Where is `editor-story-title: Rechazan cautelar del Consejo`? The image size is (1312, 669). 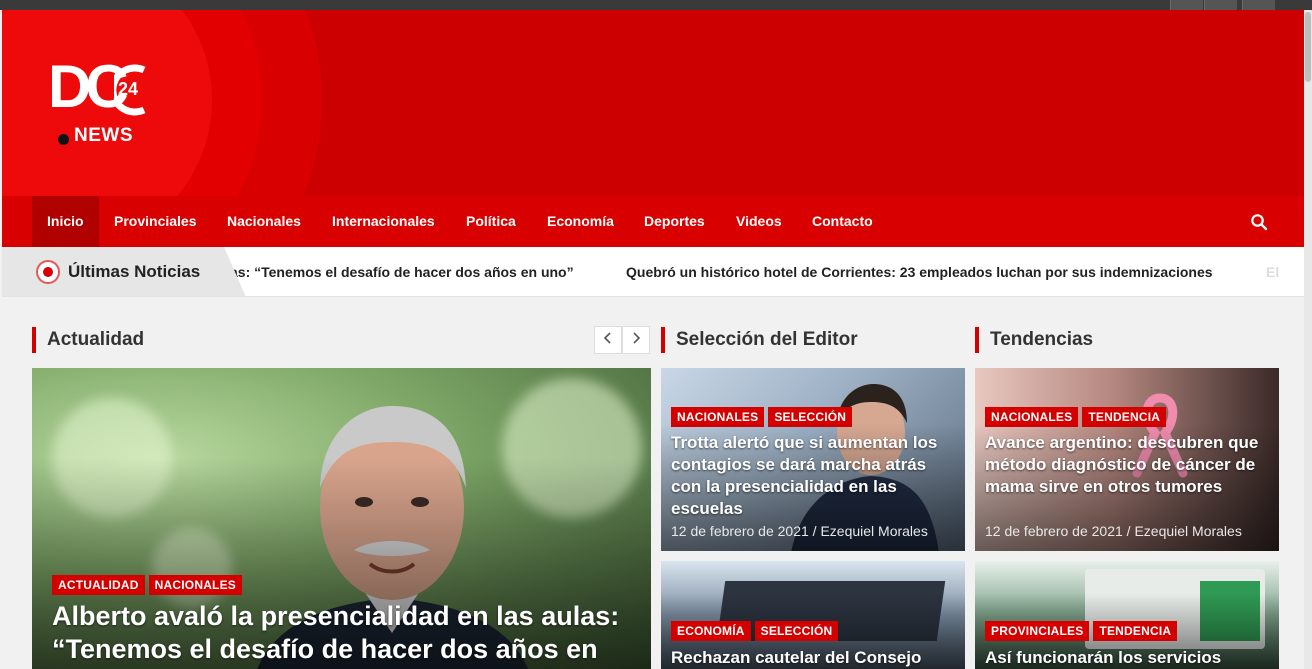
editor-story-title: Rechazan cautelar del Consejo is located at coordinates (816, 658).